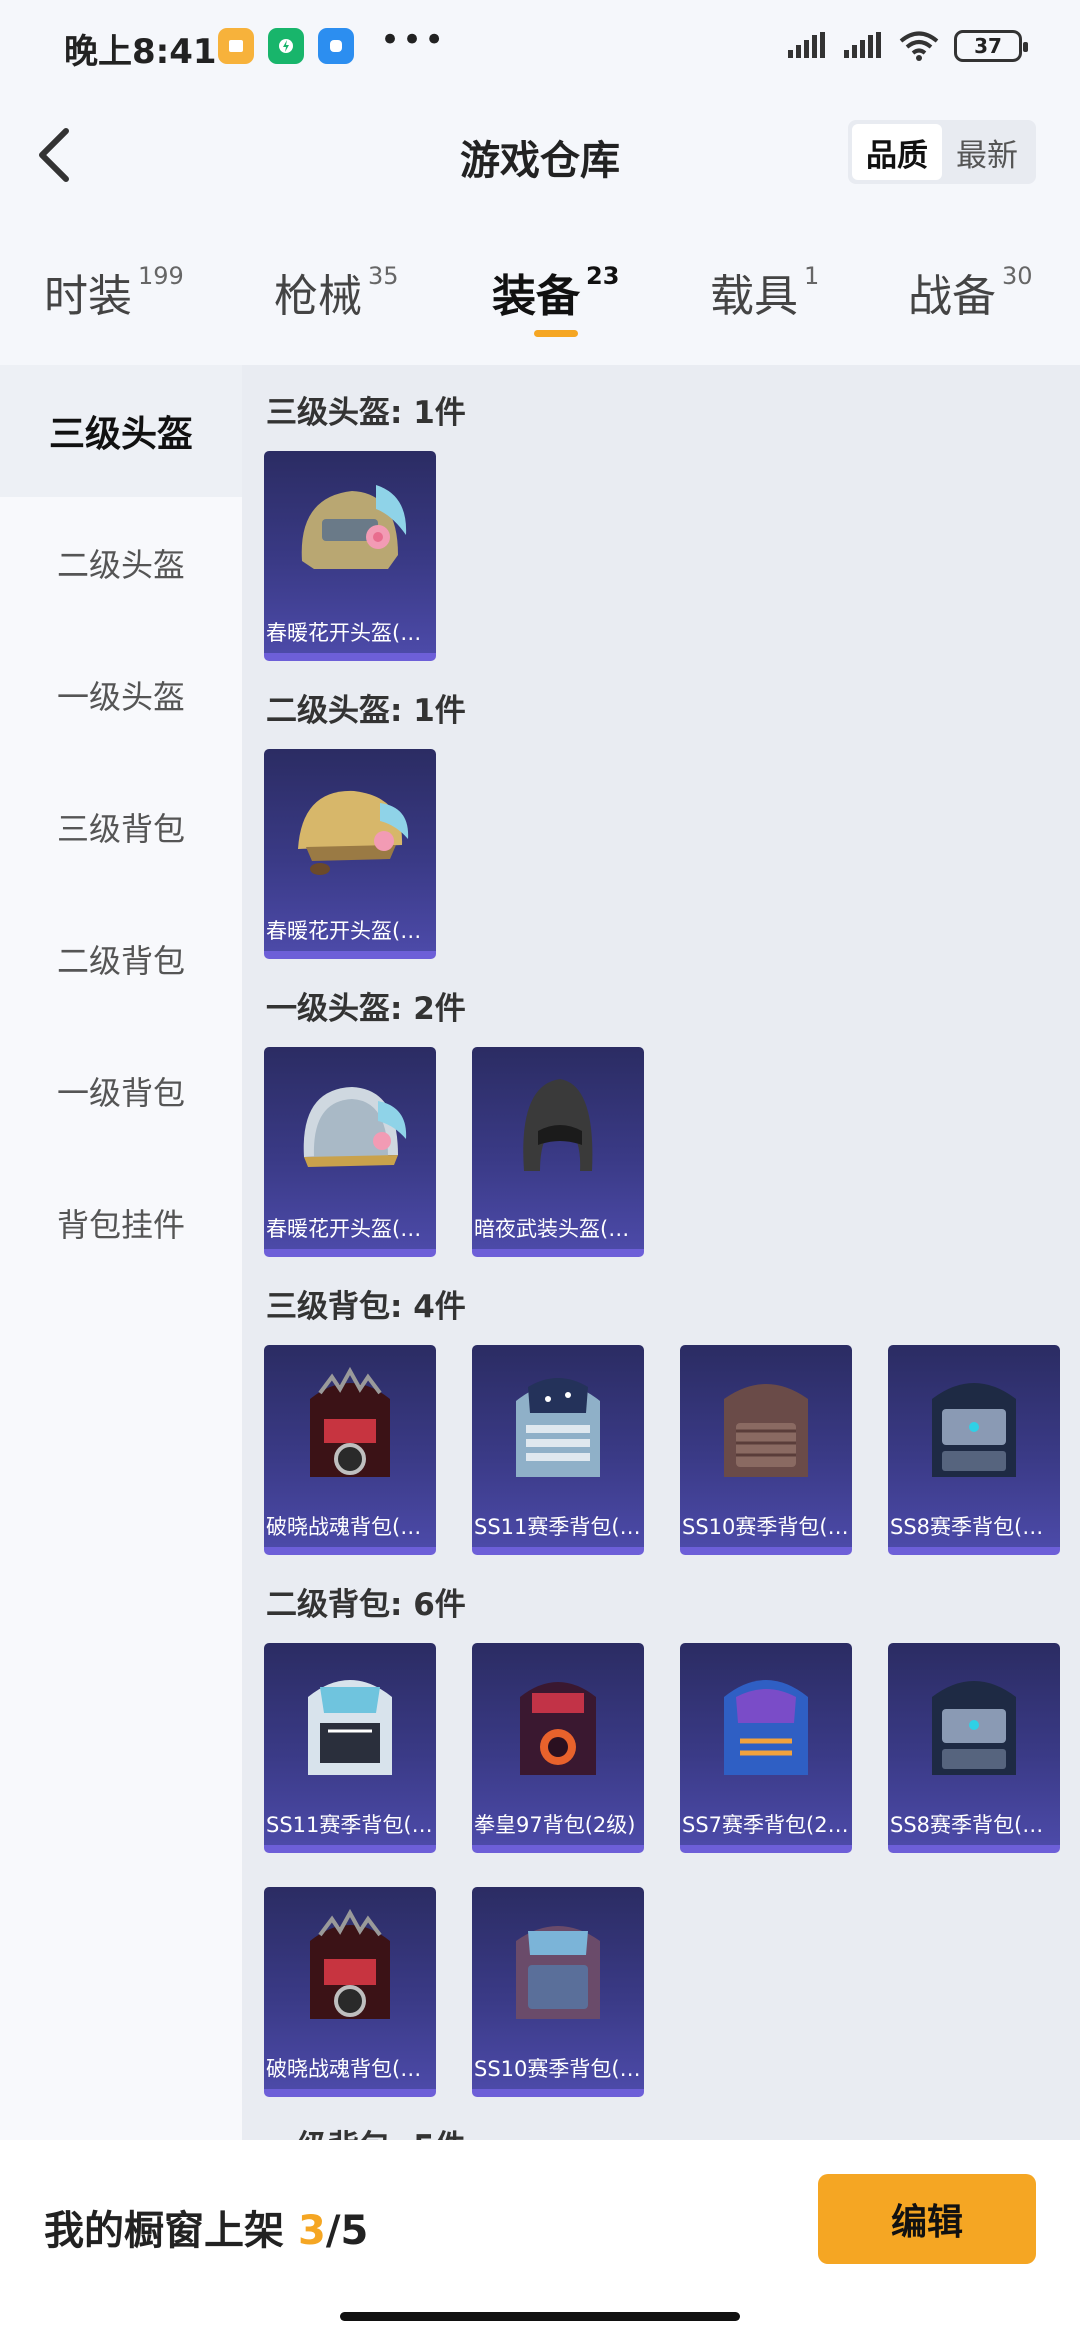  I want to click on bubble-app-icon, so click(336, 46).